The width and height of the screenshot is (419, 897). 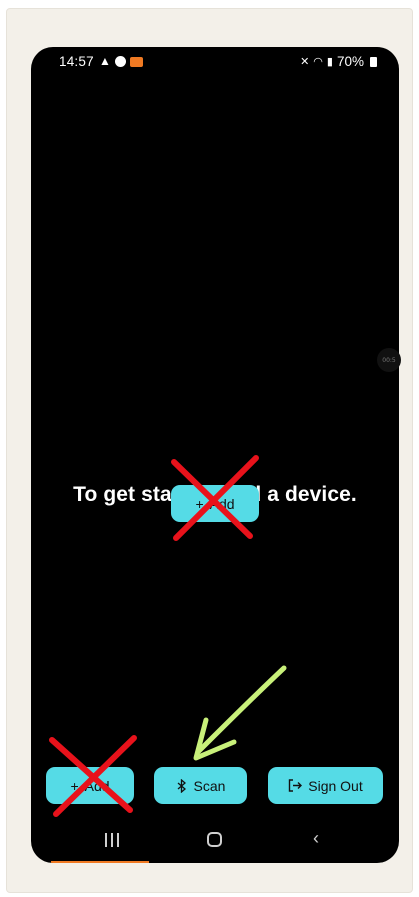 I want to click on screen-record-icon, so click(x=136, y=62).